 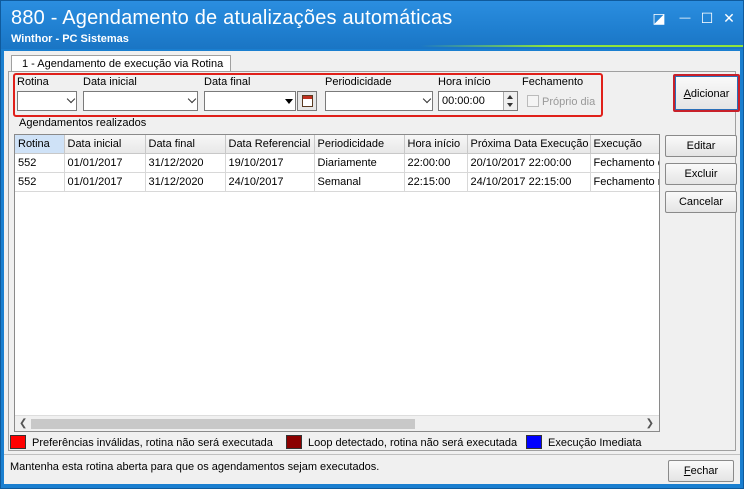 I want to click on column-header: Data inicial, so click(x=105, y=144).